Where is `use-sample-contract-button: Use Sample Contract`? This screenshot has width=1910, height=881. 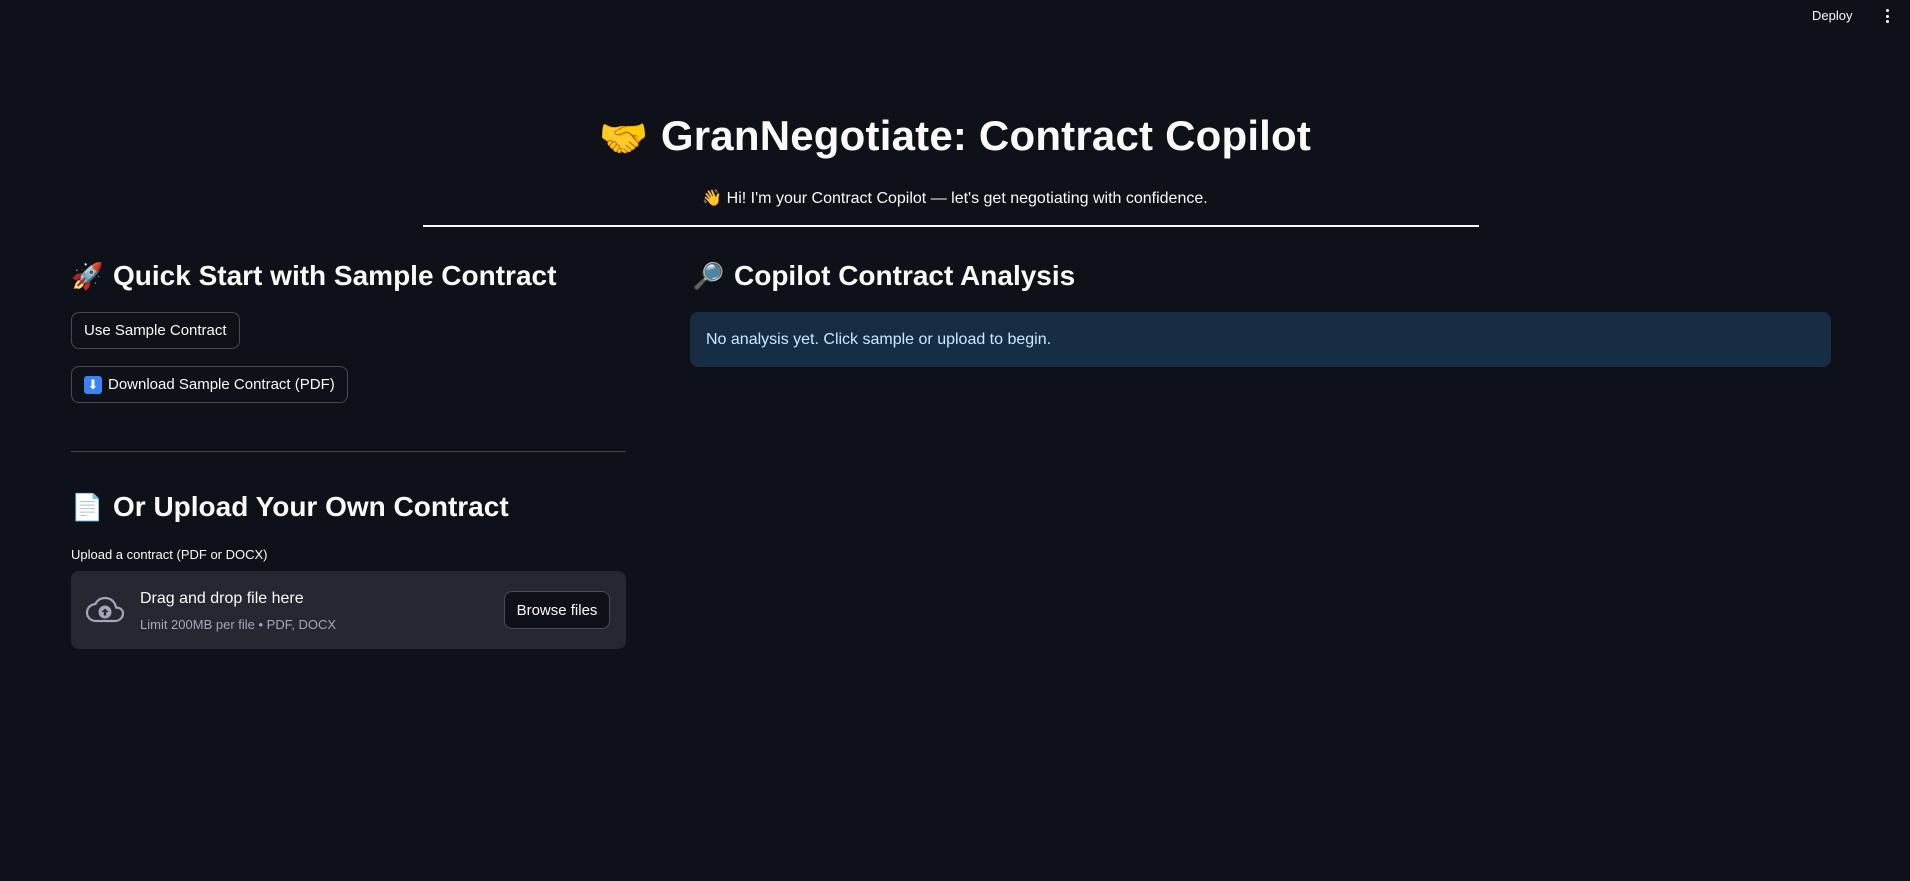
use-sample-contract-button: Use Sample Contract is located at coordinates (155, 330).